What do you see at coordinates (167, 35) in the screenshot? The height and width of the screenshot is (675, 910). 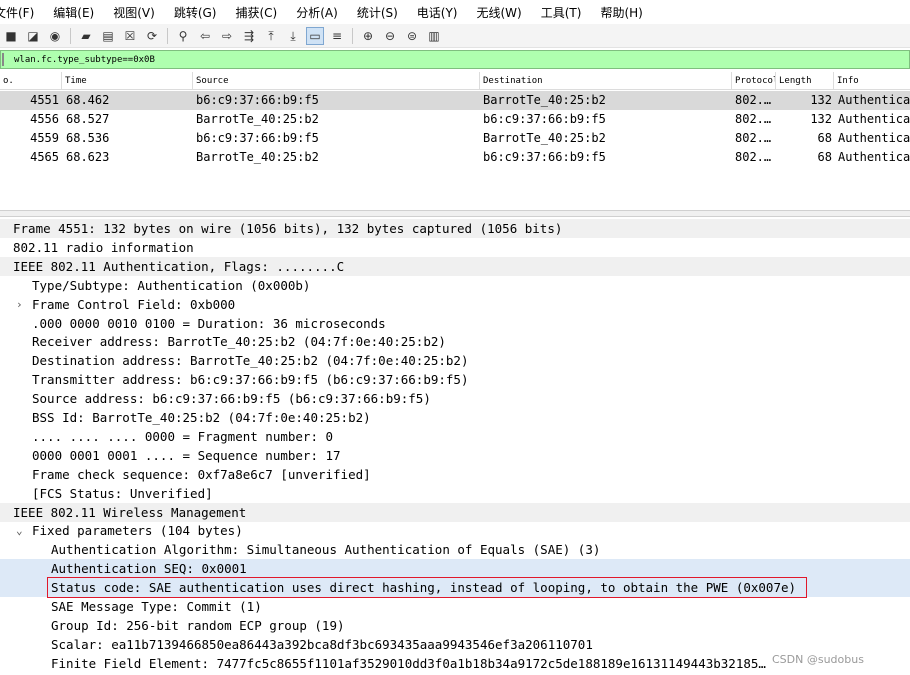 I see `toolbar-separator` at bounding box center [167, 35].